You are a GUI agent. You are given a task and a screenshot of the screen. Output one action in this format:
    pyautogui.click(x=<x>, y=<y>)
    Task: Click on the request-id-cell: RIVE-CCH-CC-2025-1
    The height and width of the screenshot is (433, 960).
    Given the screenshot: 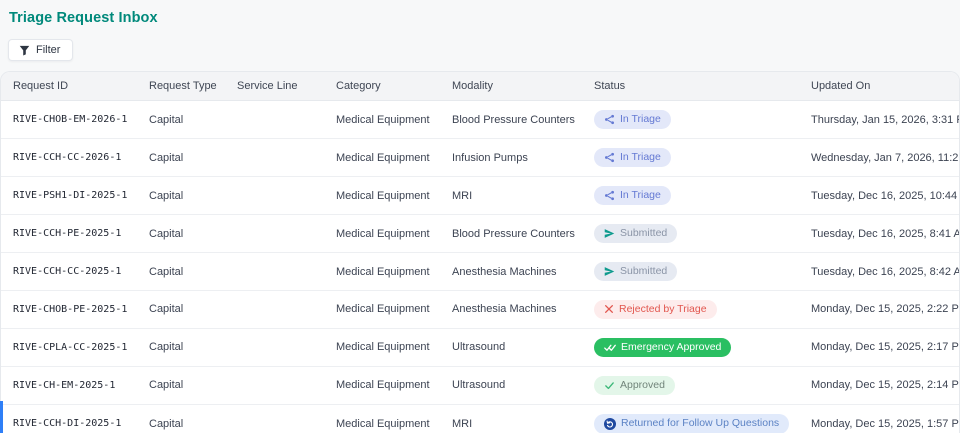 What is the action you would take?
    pyautogui.click(x=69, y=271)
    